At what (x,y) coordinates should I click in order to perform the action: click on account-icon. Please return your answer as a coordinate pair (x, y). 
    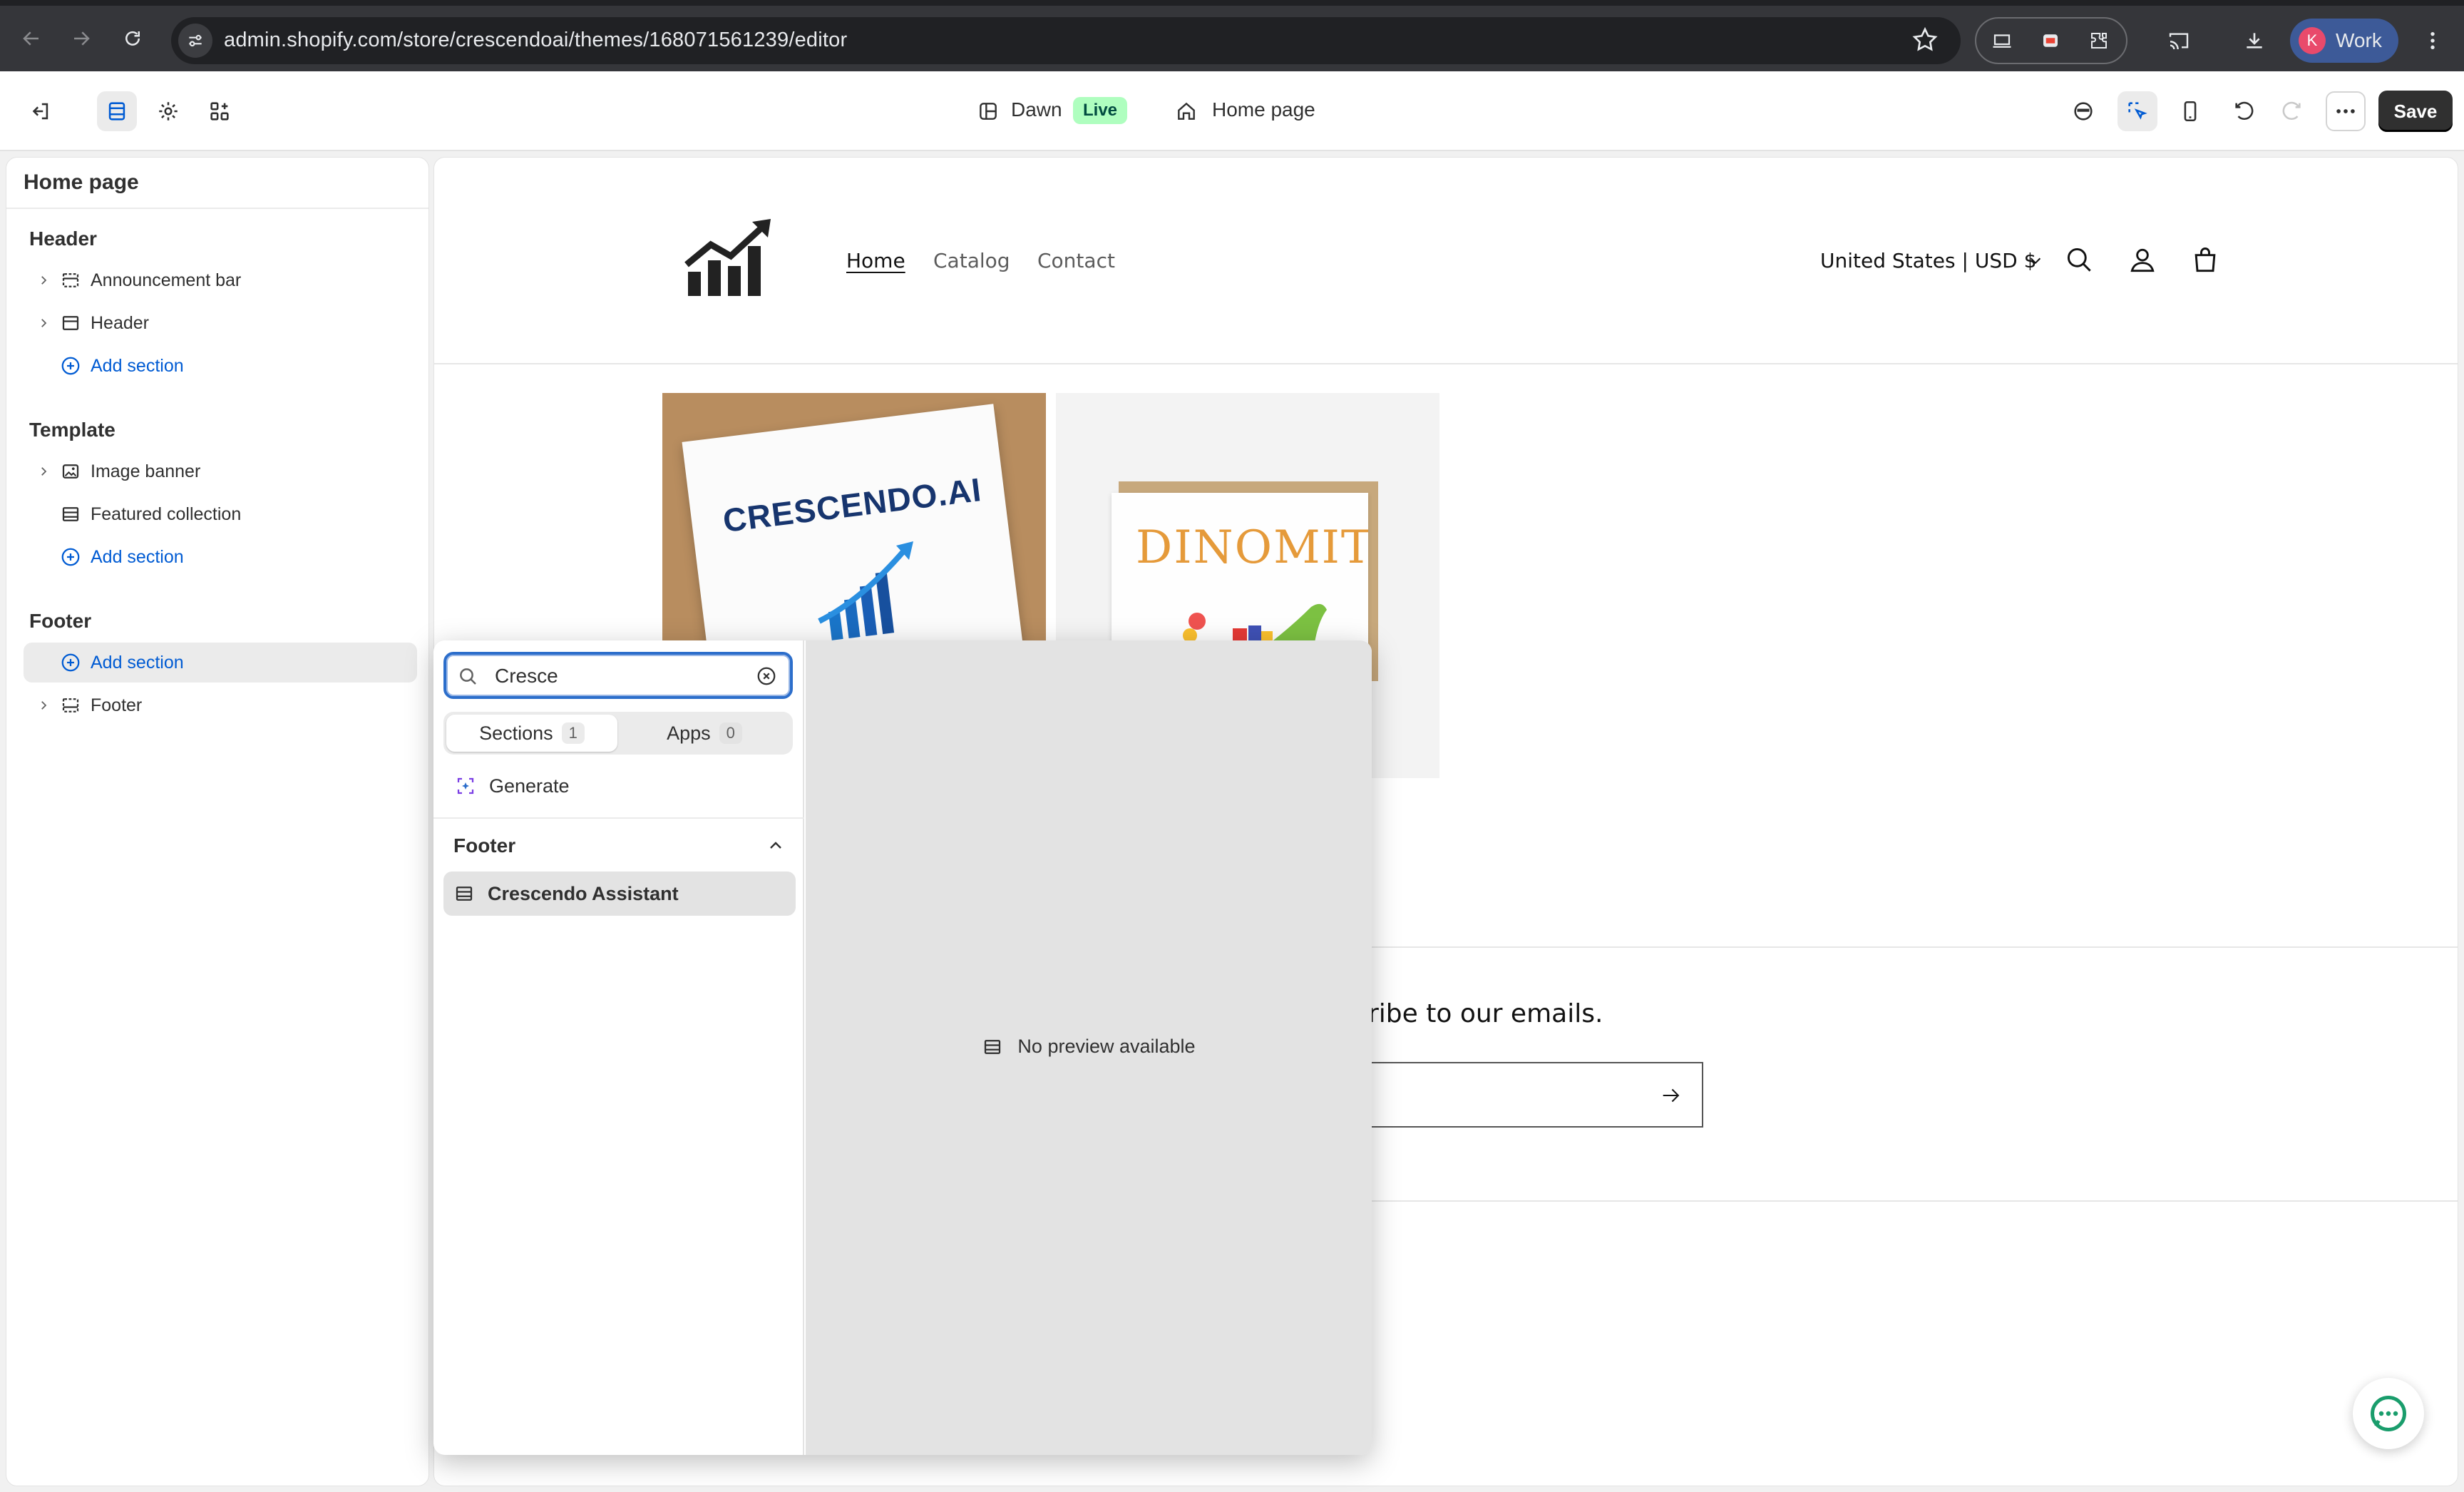
    Looking at the image, I should click on (2142, 260).